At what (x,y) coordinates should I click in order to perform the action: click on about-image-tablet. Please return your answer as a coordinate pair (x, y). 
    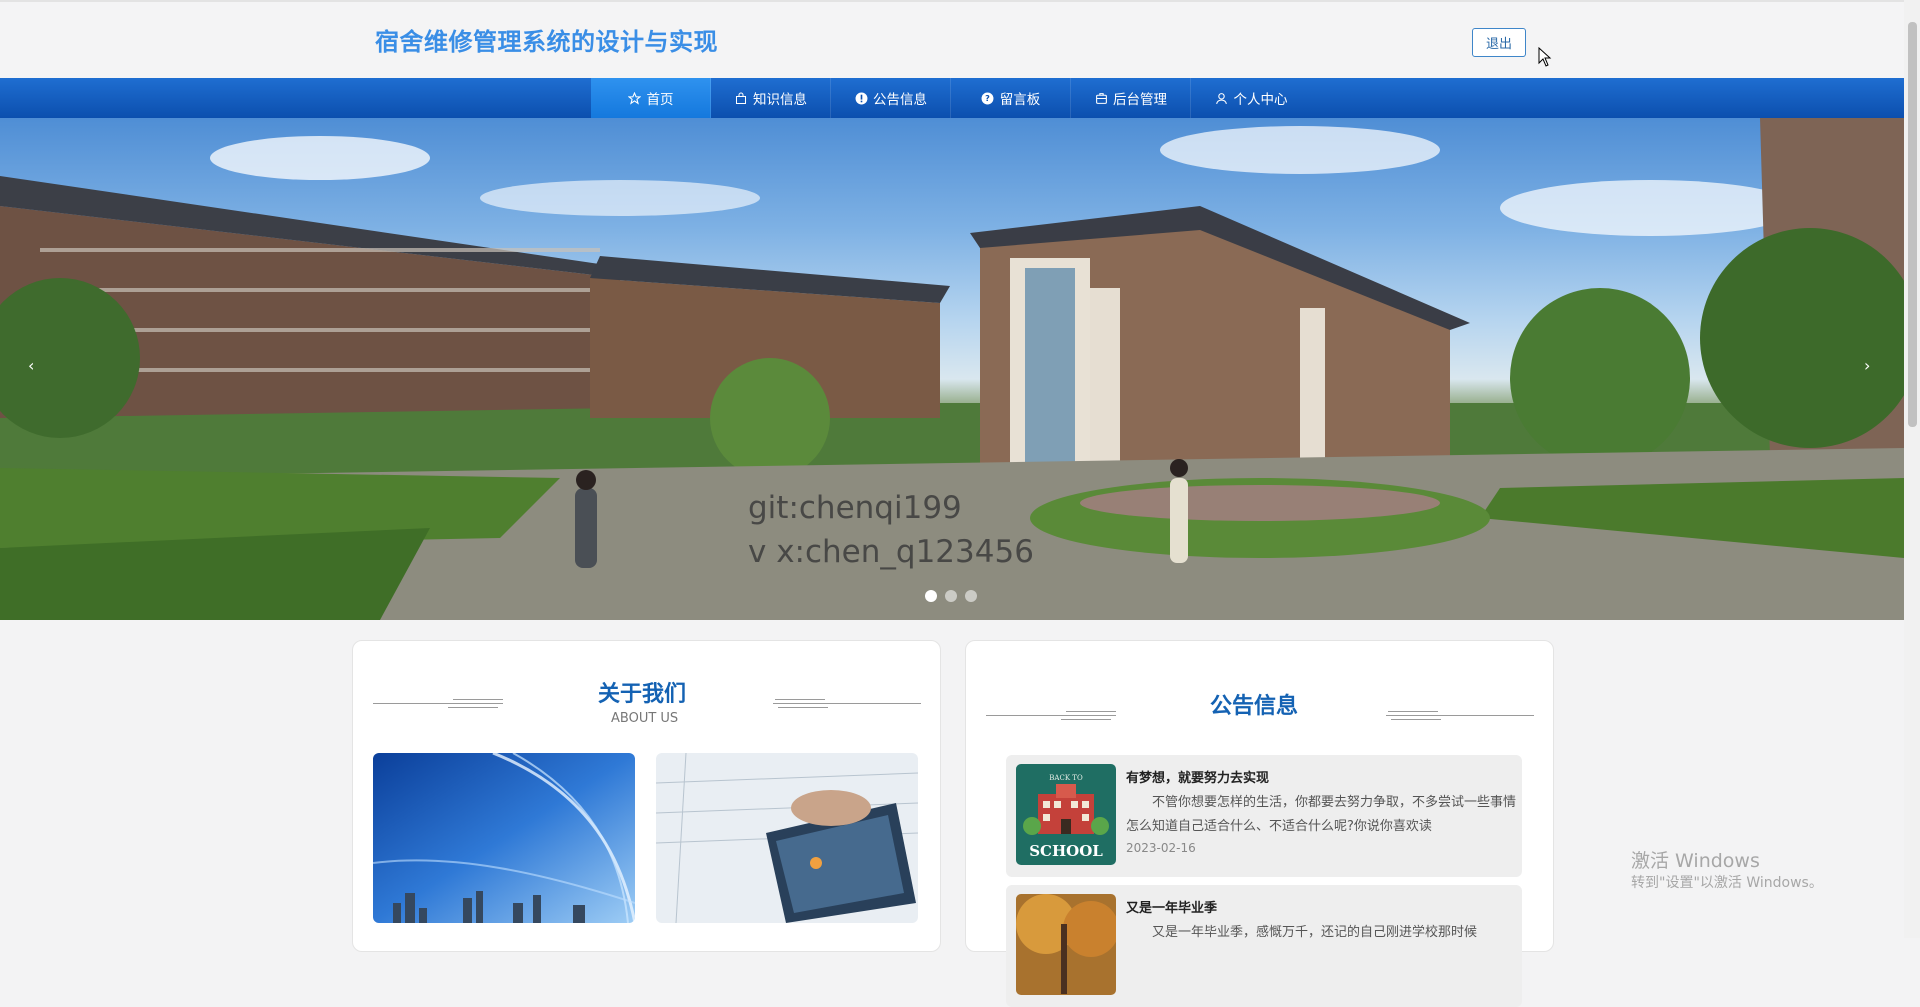
    Looking at the image, I should click on (787, 838).